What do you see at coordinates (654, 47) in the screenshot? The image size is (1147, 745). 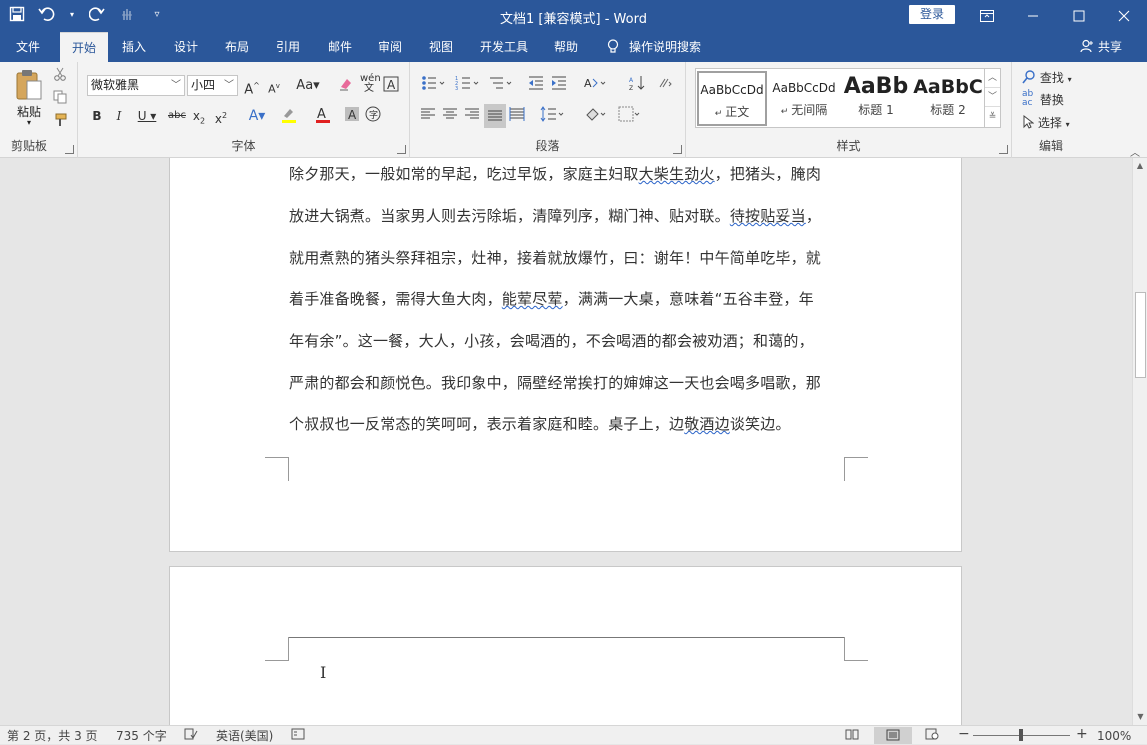 I see `tell-me-search: 操作说明搜索` at bounding box center [654, 47].